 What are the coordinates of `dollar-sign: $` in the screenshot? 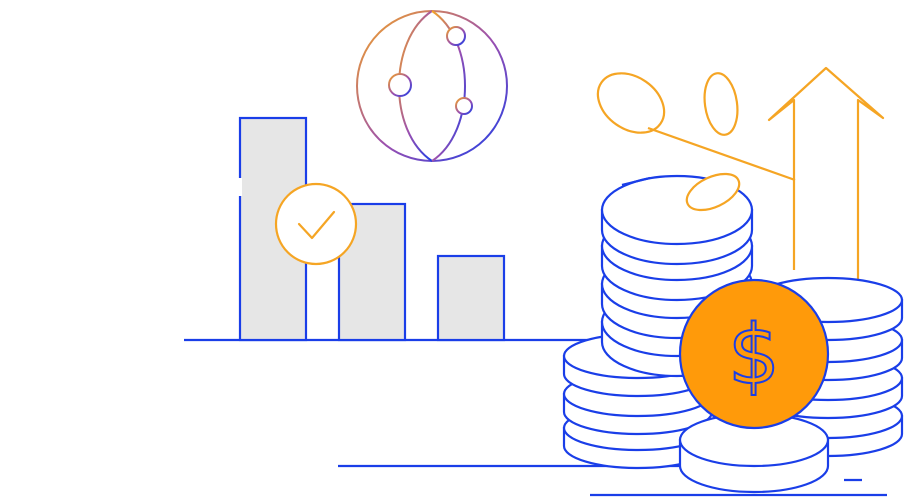 It's located at (754, 355).